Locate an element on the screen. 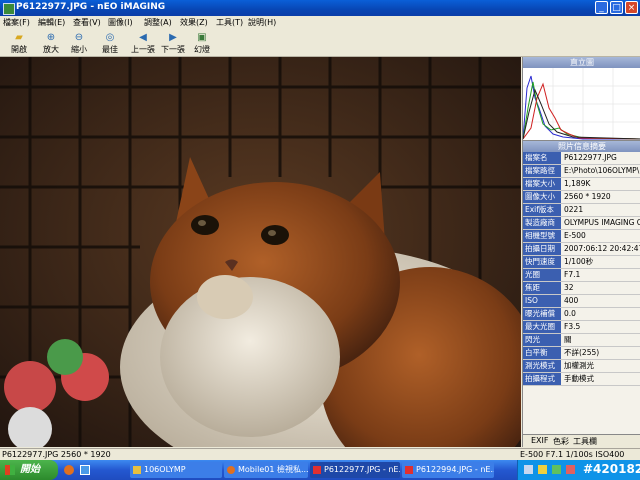 Image resolution: width=640 pixels, height=480 pixels. info-row-model: 相機型號 E-500 is located at coordinates (581, 236).